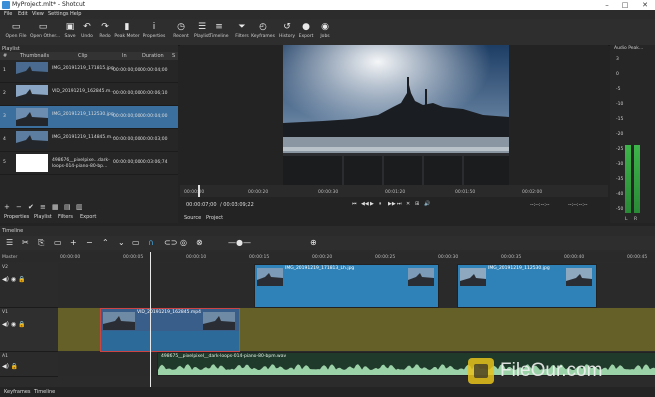 The image size is (655, 397). Describe the element at coordinates (16, 217) in the screenshot. I see `tab-properties: Properties` at that location.